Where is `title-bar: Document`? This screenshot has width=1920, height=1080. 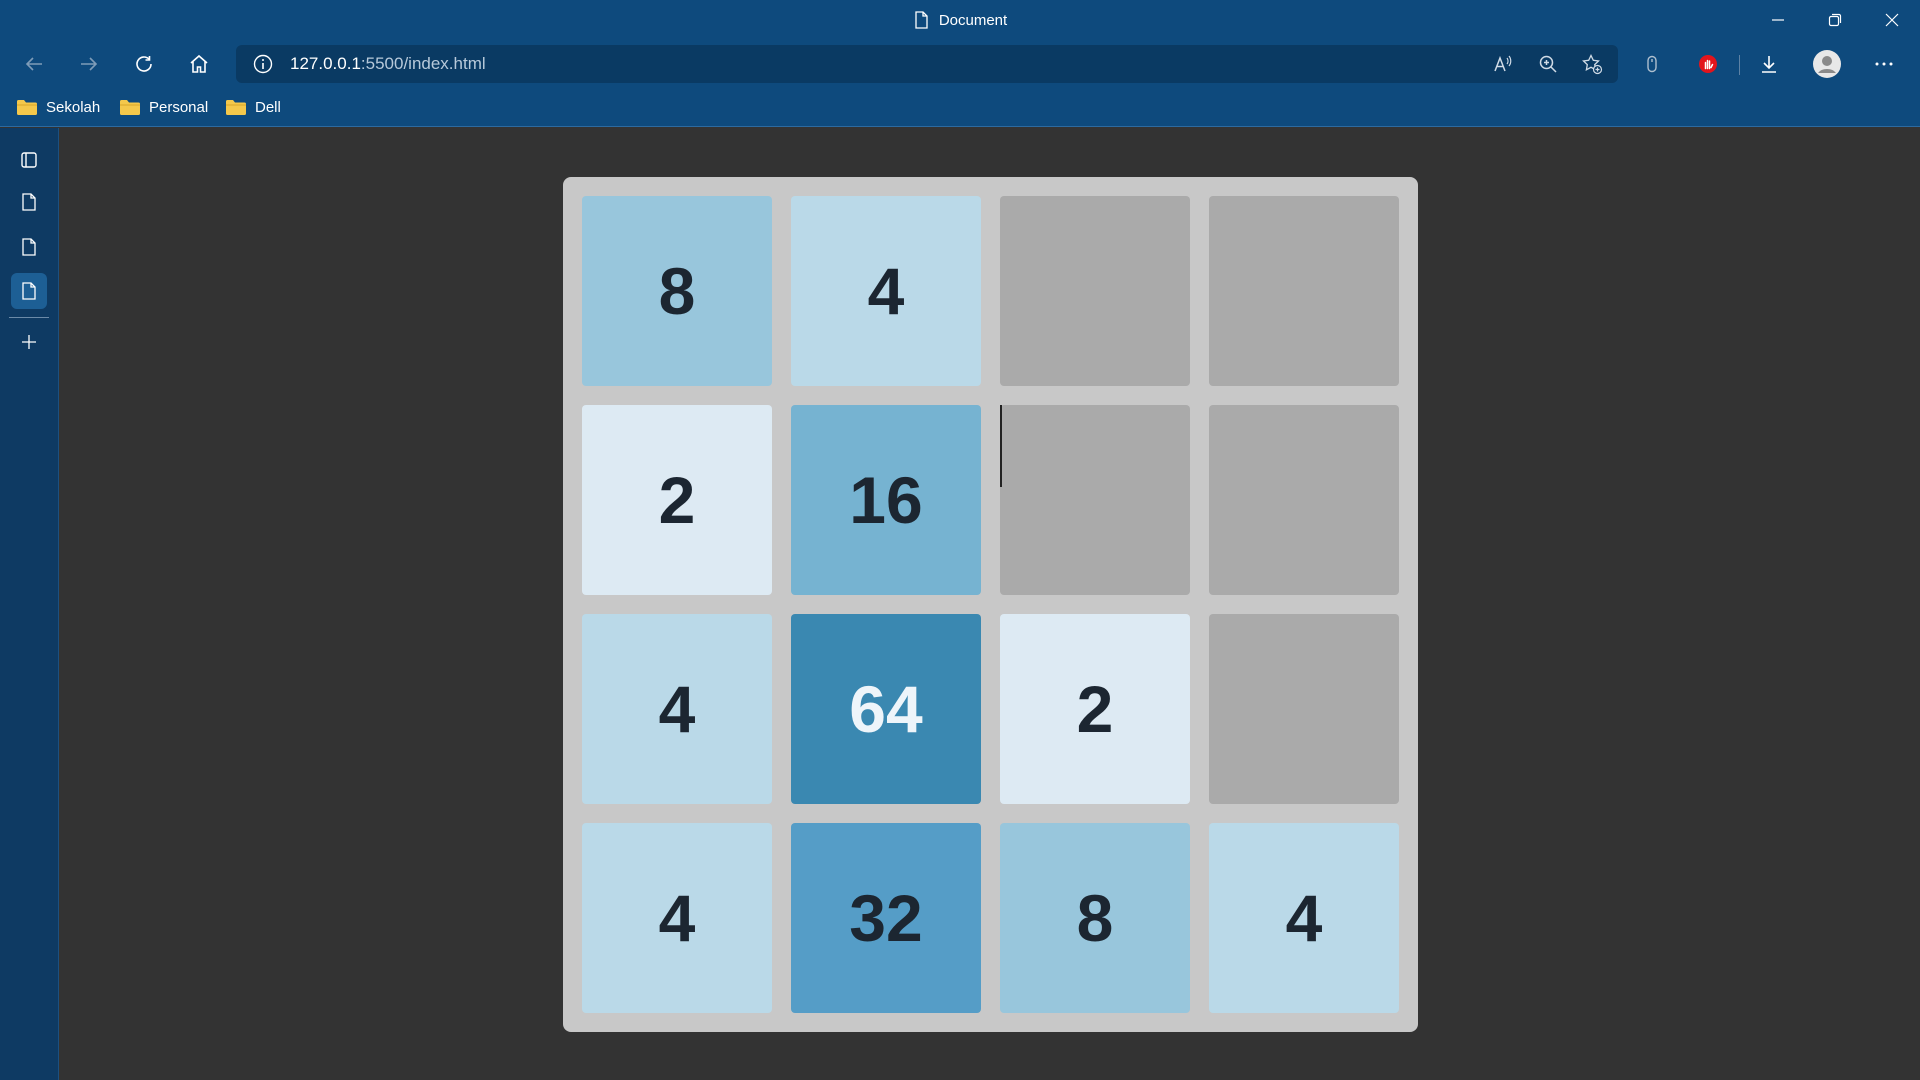 title-bar: Document is located at coordinates (960, 20).